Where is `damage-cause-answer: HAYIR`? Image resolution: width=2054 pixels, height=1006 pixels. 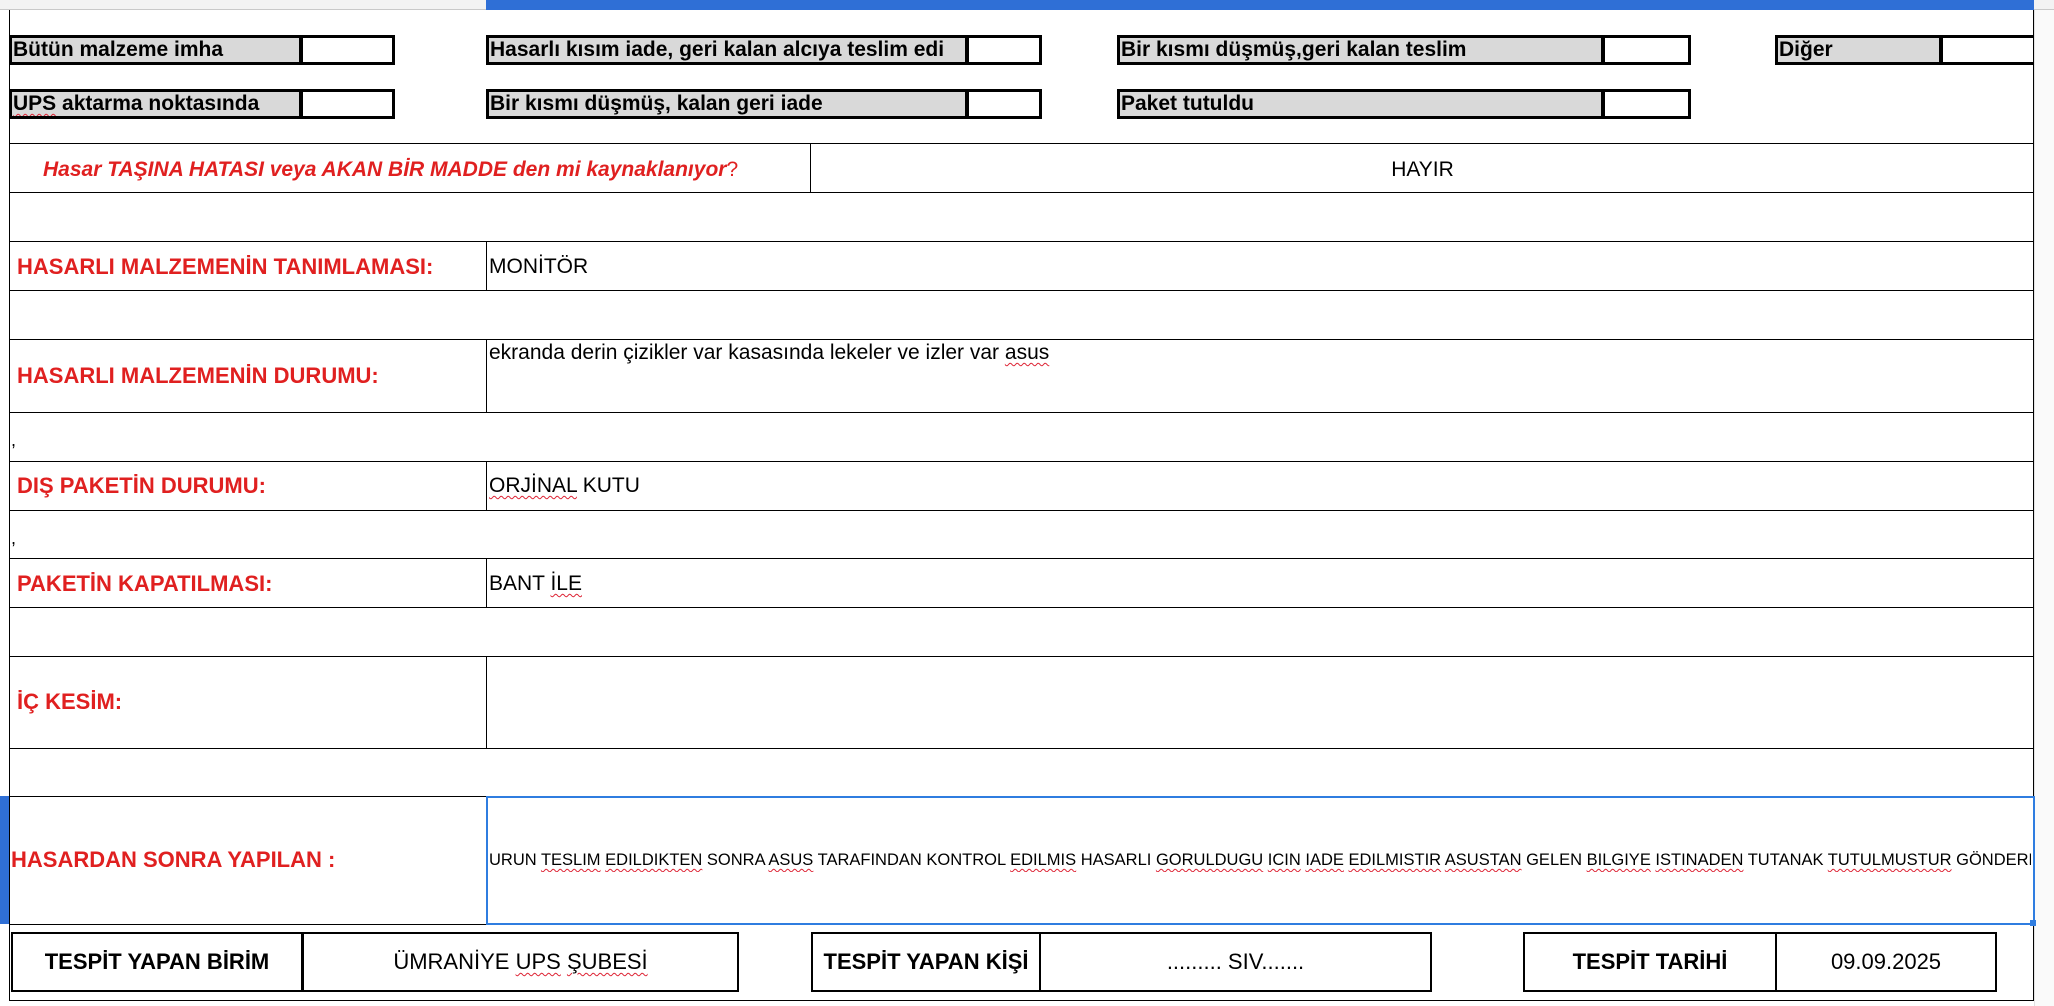 damage-cause-answer: HAYIR is located at coordinates (1422, 170).